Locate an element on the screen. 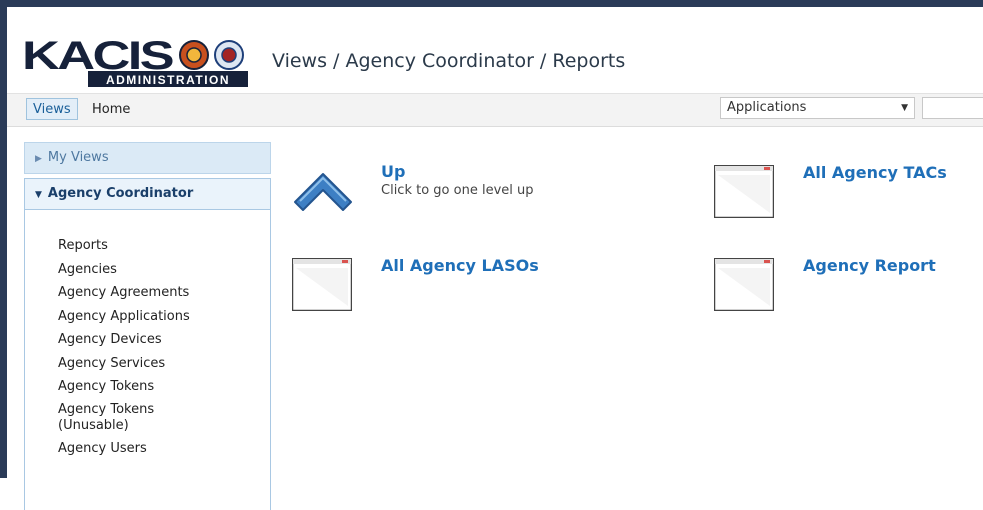 The width and height of the screenshot is (983, 510). window-left-border is located at coordinates (3, 239).